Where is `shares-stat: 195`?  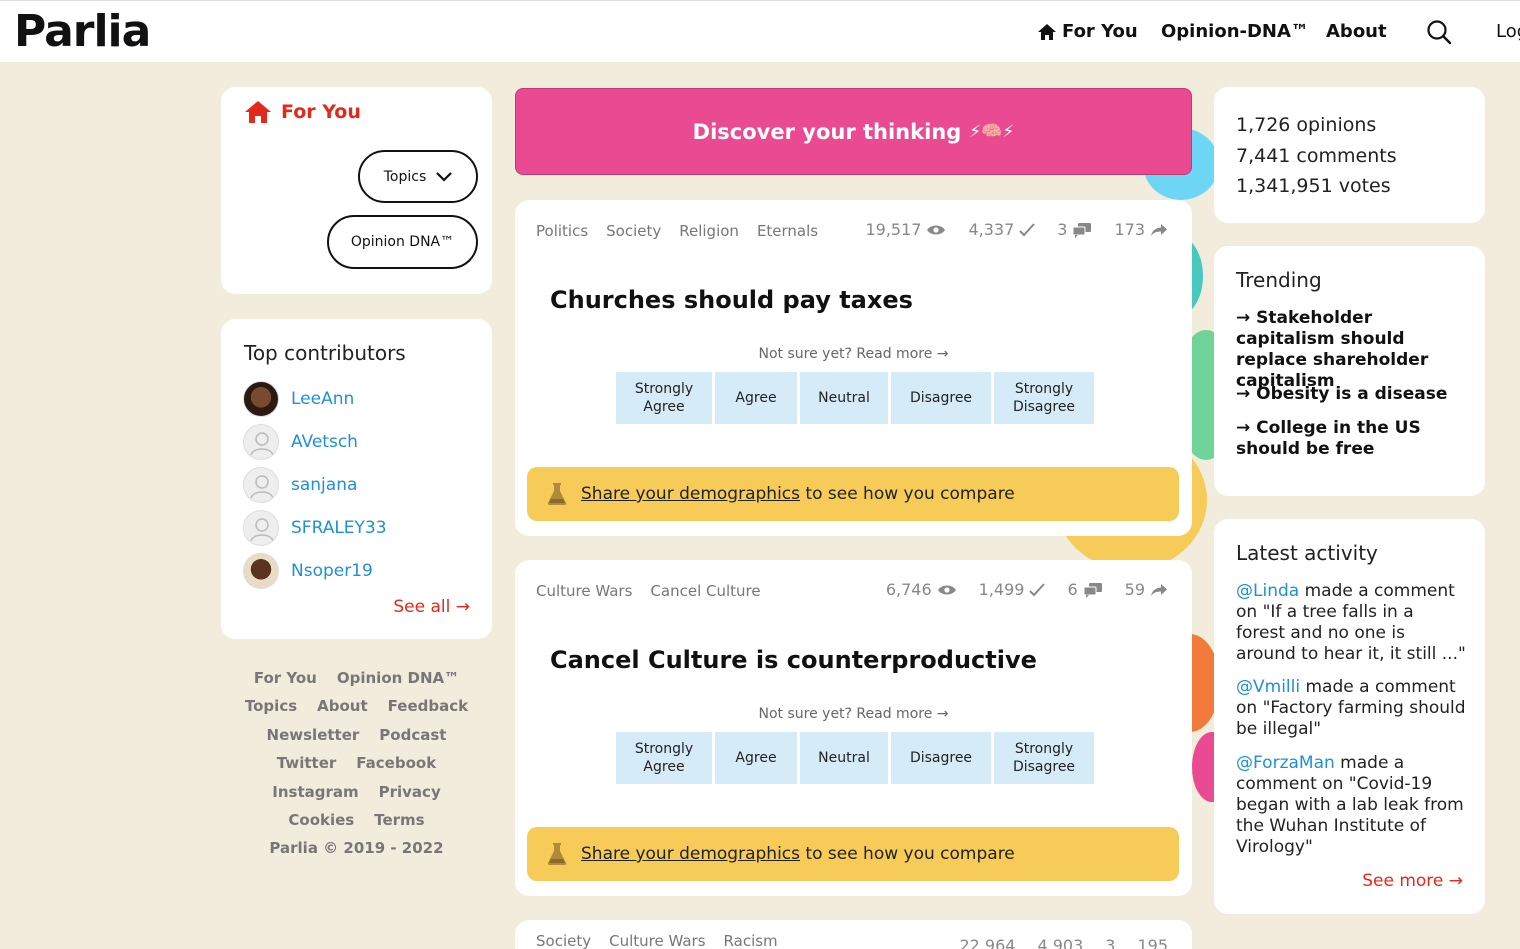
shares-stat: 195 is located at coordinates (1152, 942).